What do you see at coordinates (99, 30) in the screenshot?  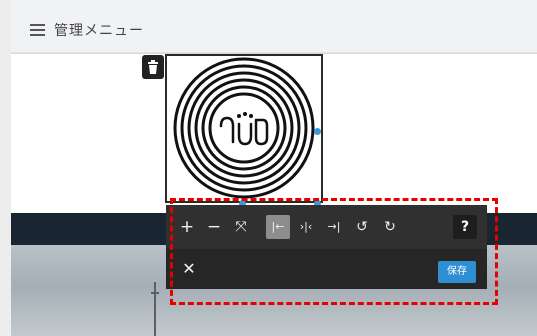 I see `admin-menu-title: 管理メニュー` at bounding box center [99, 30].